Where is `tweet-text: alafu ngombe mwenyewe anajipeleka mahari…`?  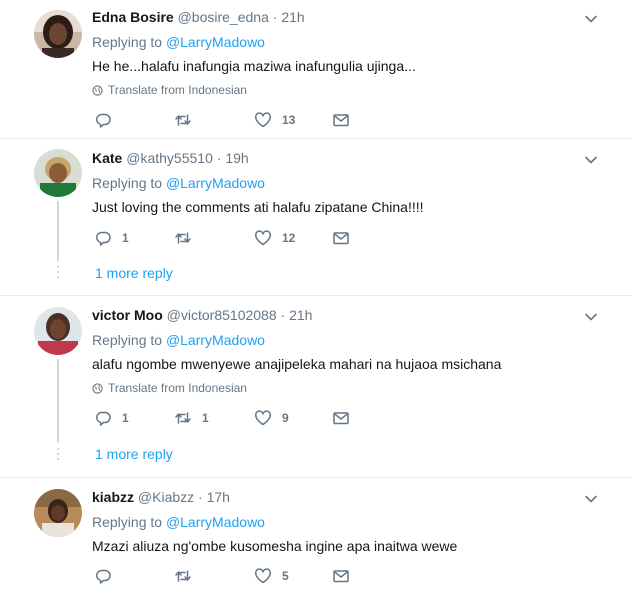
tweet-text: alafu ngombe mwenyewe anajipeleka mahari… is located at coordinates (297, 364).